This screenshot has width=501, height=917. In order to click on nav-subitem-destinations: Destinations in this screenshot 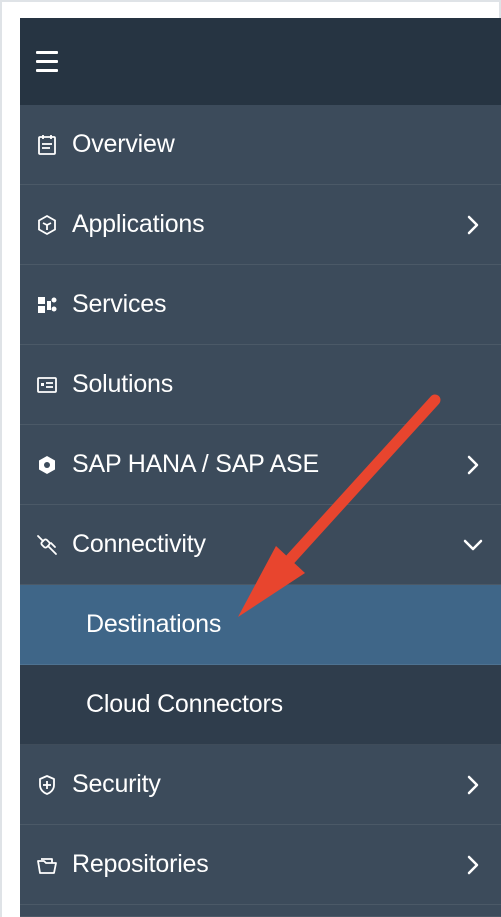, I will do `click(260, 625)`.